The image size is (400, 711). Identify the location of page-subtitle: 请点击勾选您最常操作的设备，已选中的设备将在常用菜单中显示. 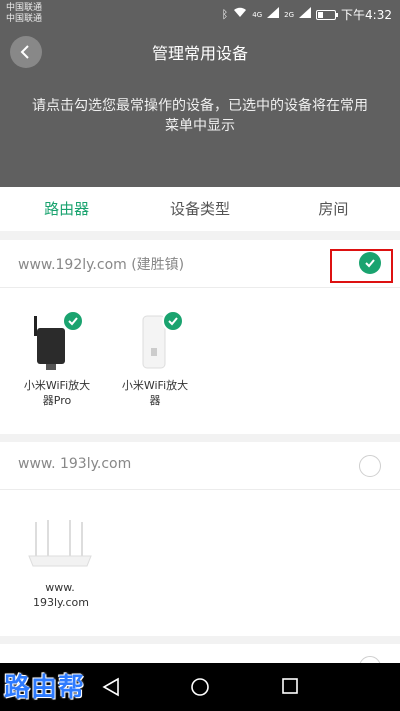
(200, 116).